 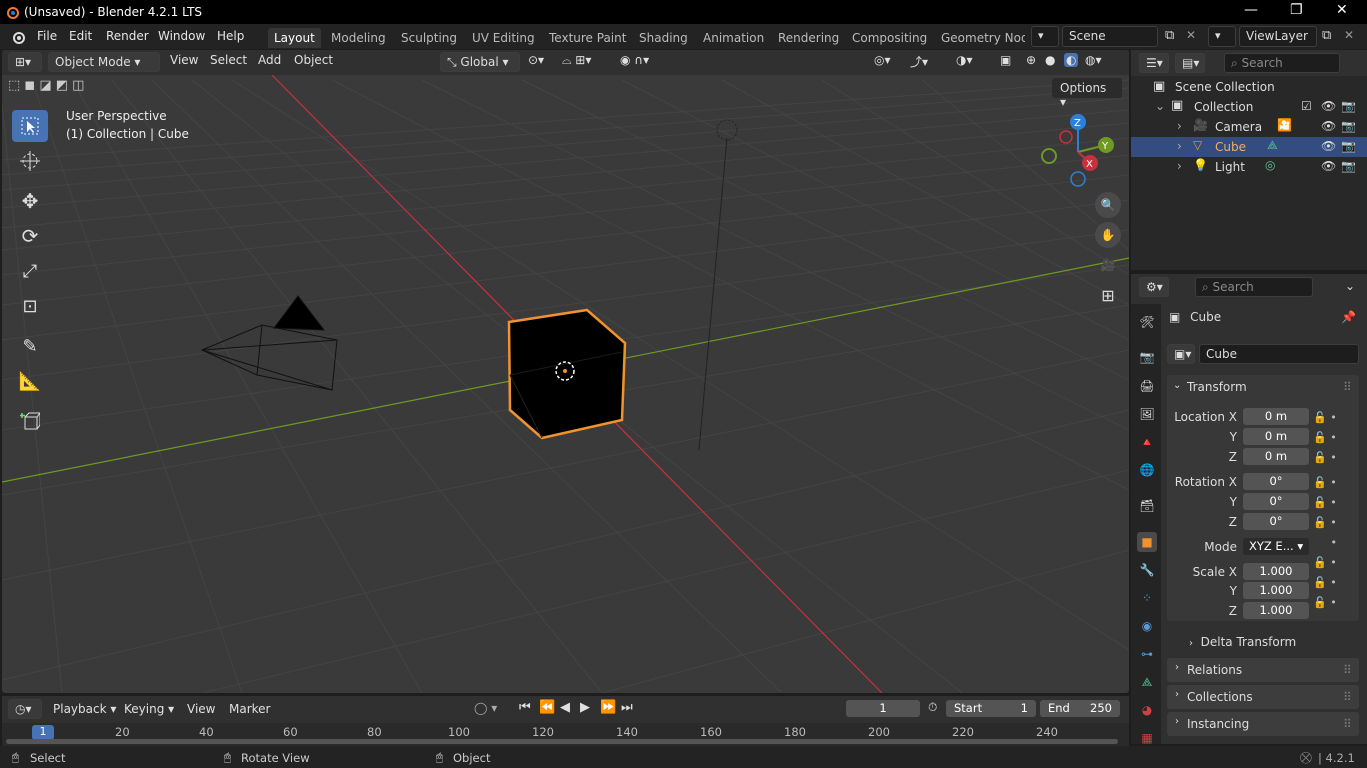 What do you see at coordinates (587, 38) in the screenshot?
I see `tab-texture-paint: Texture Paint` at bounding box center [587, 38].